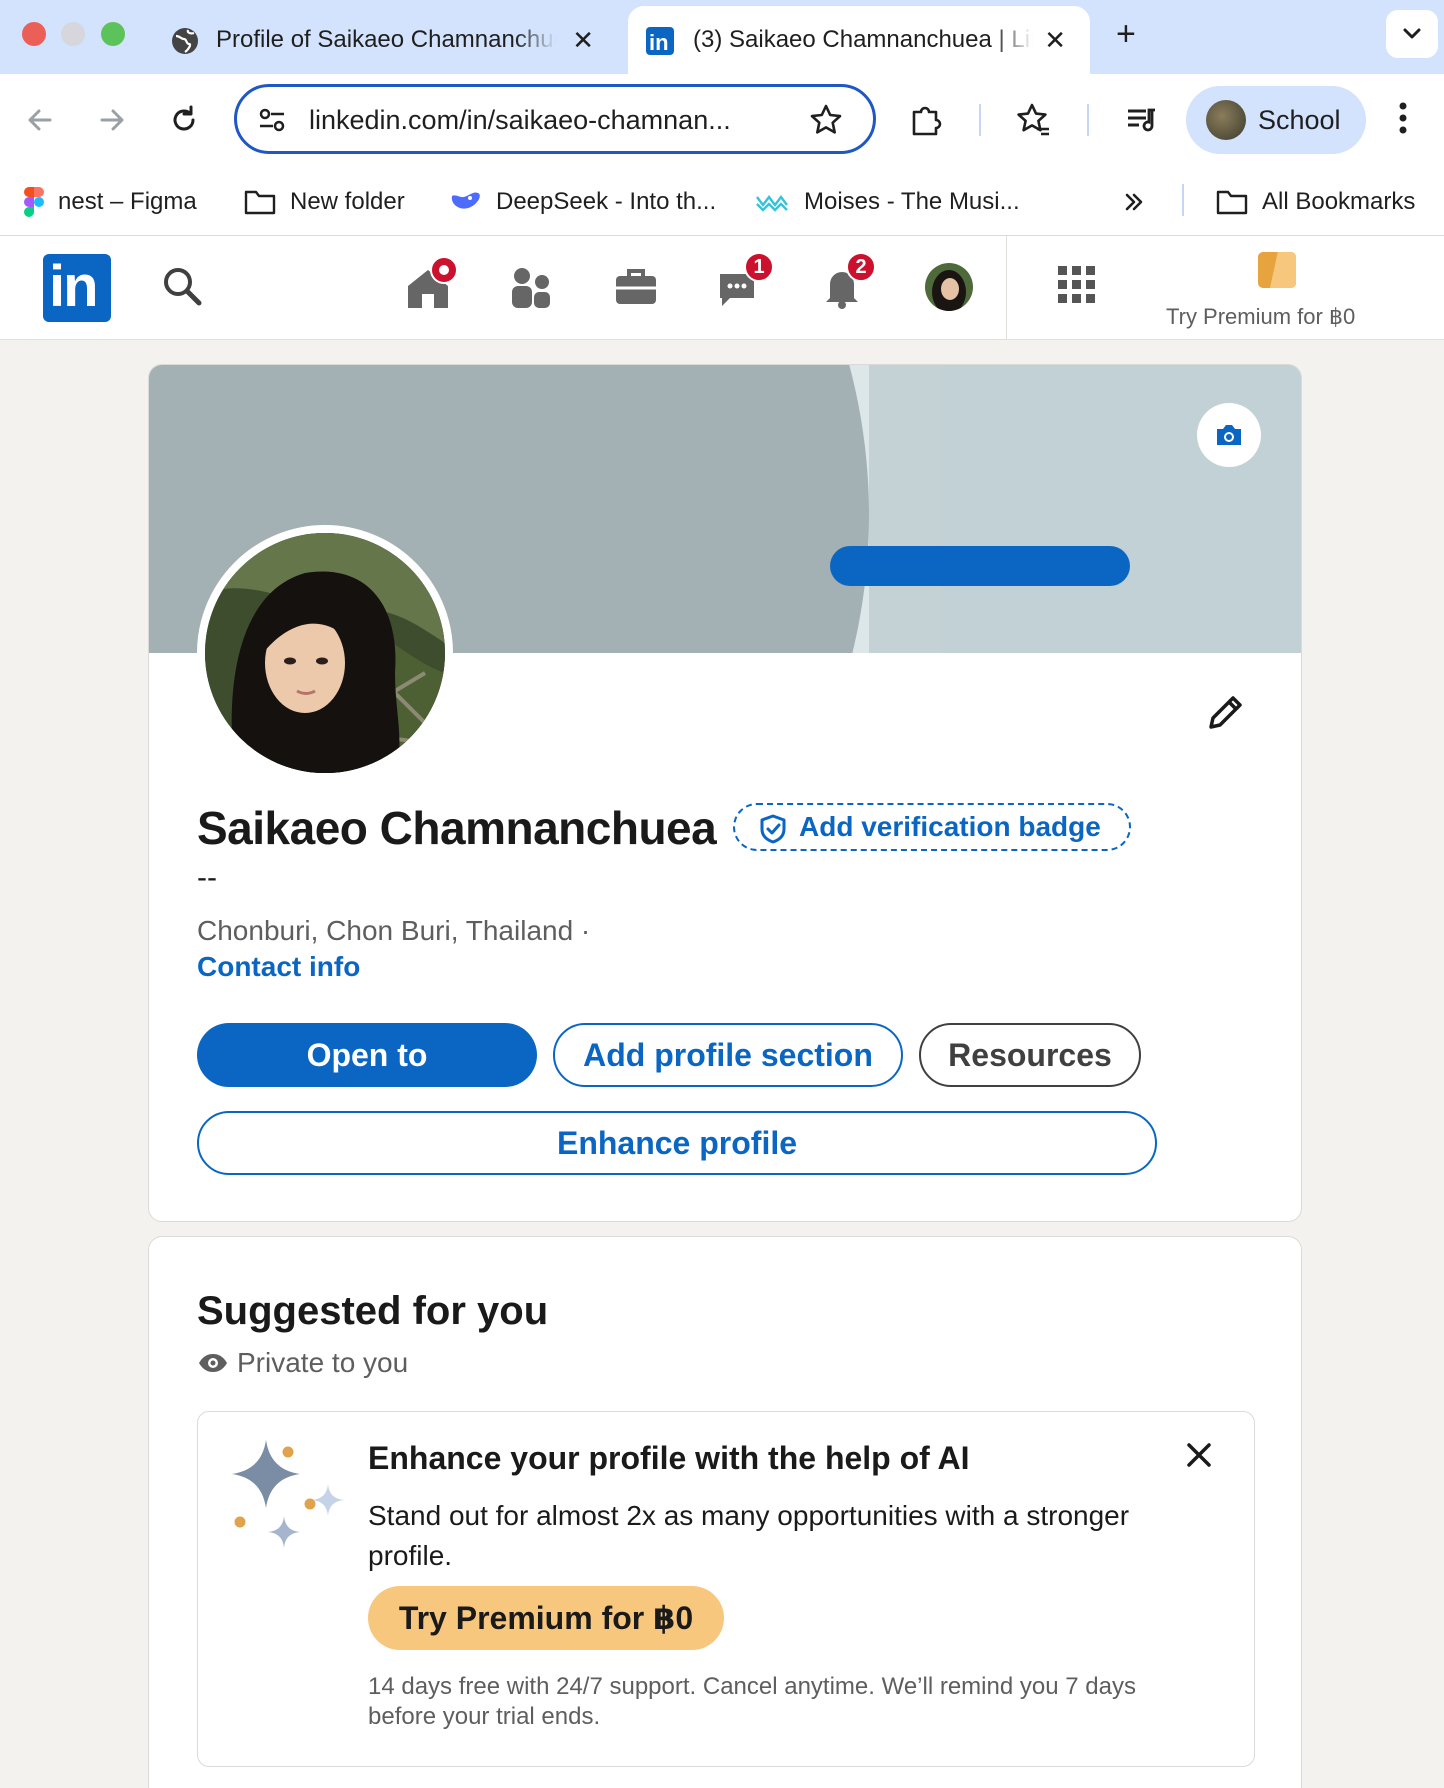  I want to click on nav-divider, so click(1006, 288).